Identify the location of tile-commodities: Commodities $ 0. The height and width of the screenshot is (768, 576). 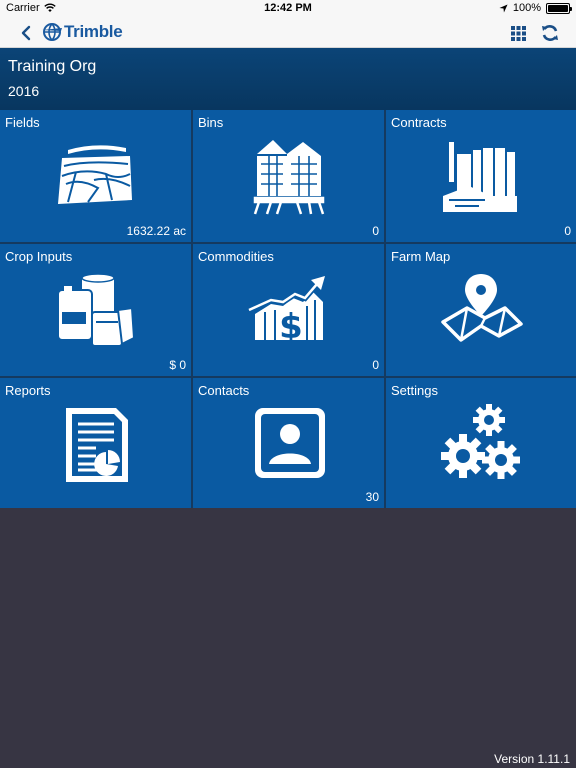
(288, 310).